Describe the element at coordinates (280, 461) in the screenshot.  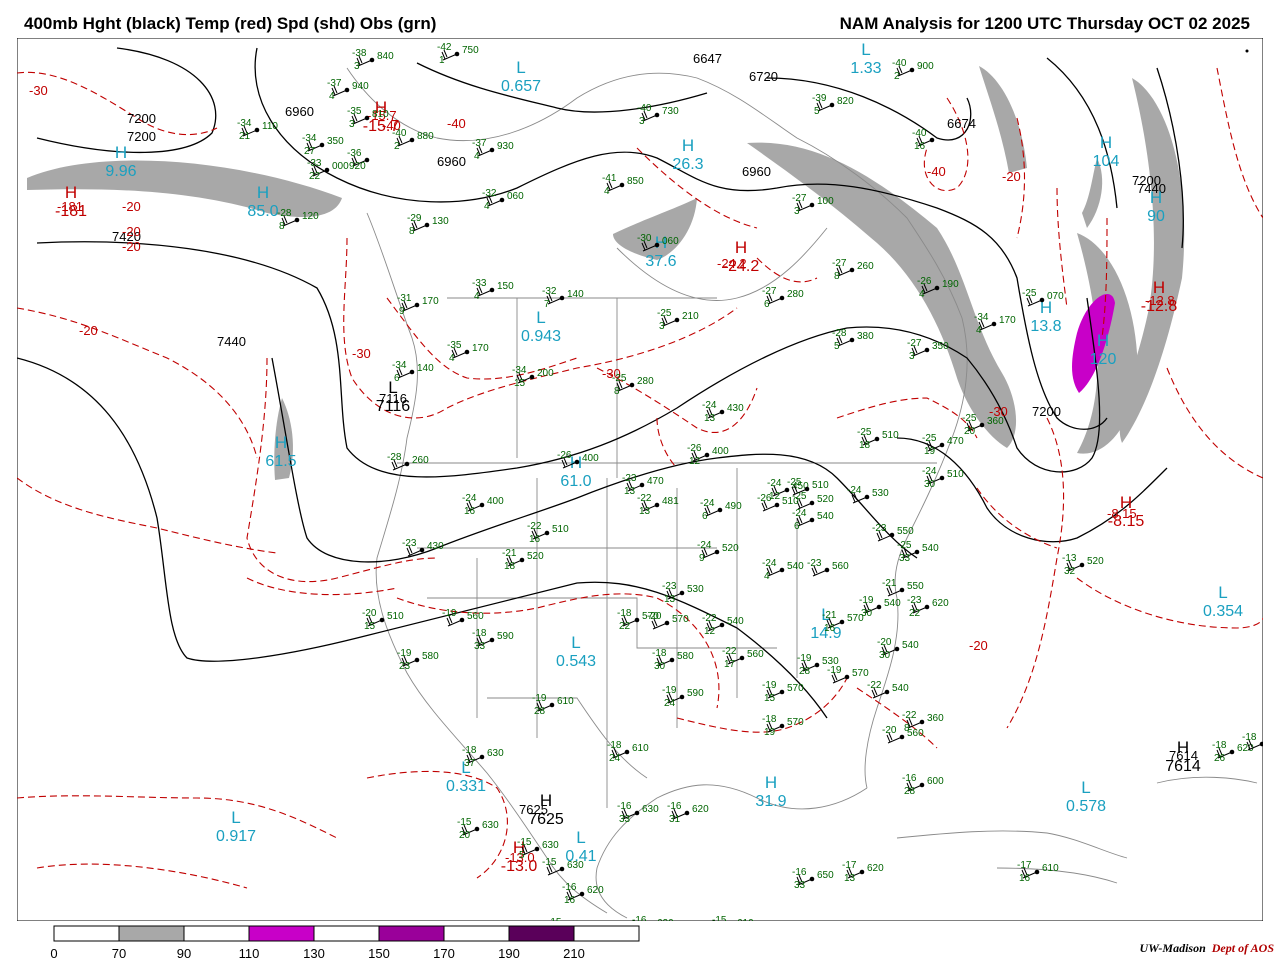
I see `center-value: 61.5` at that location.